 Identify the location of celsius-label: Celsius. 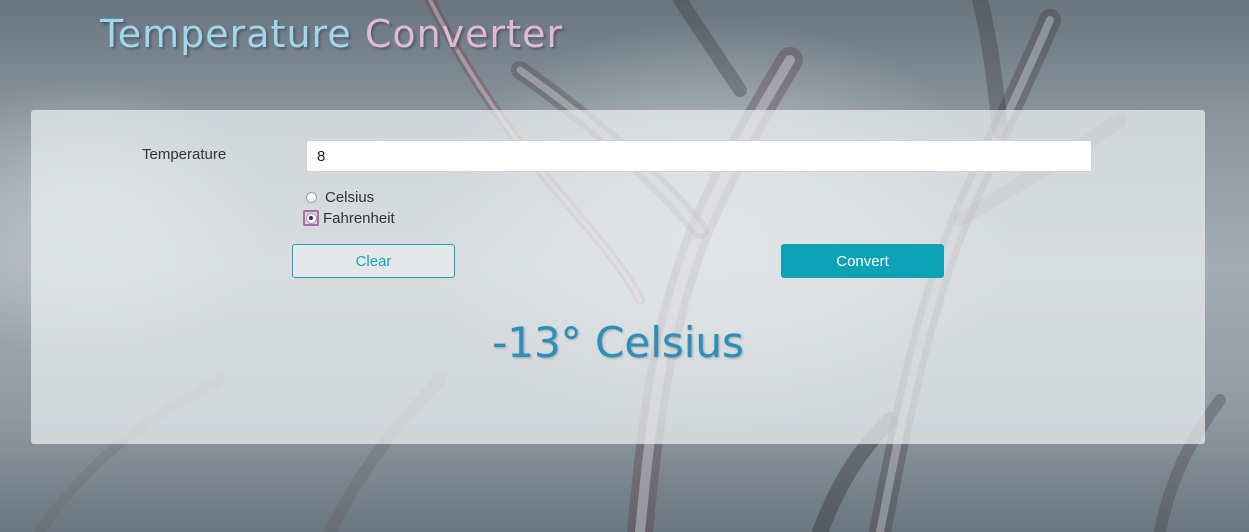
(350, 197).